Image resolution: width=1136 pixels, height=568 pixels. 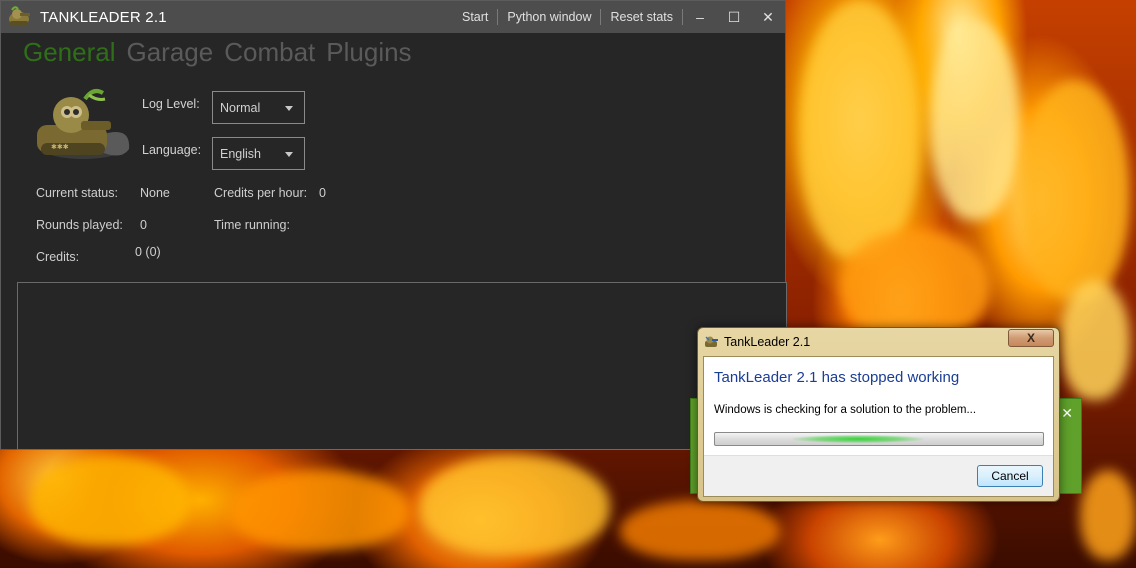 I want to click on python-window-link: Python window, so click(x=549, y=17).